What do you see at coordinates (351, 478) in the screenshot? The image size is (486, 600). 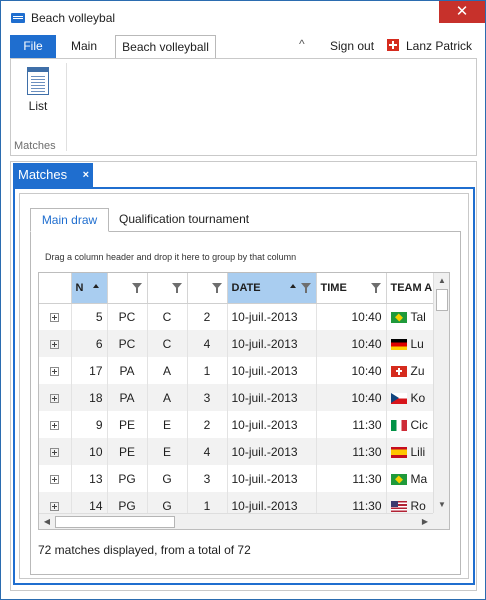 I see `time-cell: 11:30` at bounding box center [351, 478].